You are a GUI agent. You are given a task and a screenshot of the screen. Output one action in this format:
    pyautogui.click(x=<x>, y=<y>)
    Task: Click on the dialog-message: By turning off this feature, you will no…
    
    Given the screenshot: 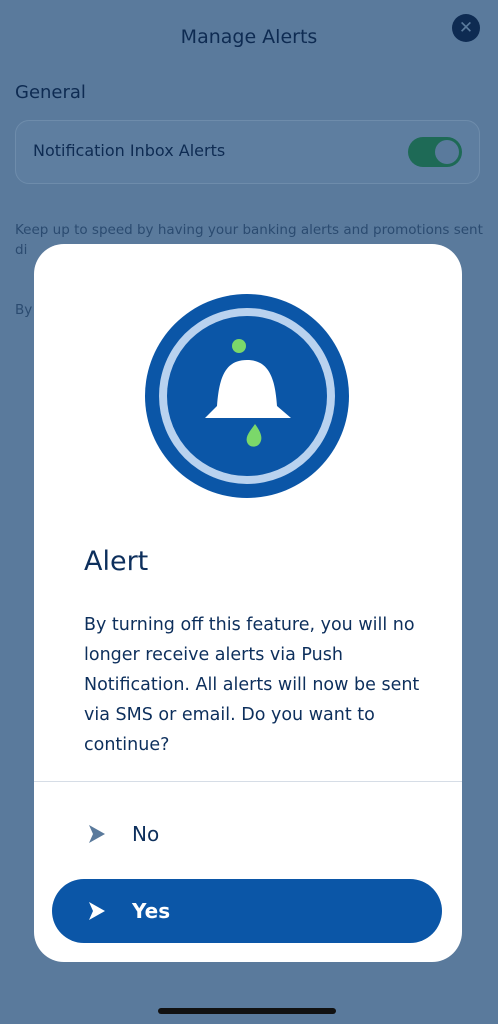 What is the action you would take?
    pyautogui.click(x=252, y=685)
    